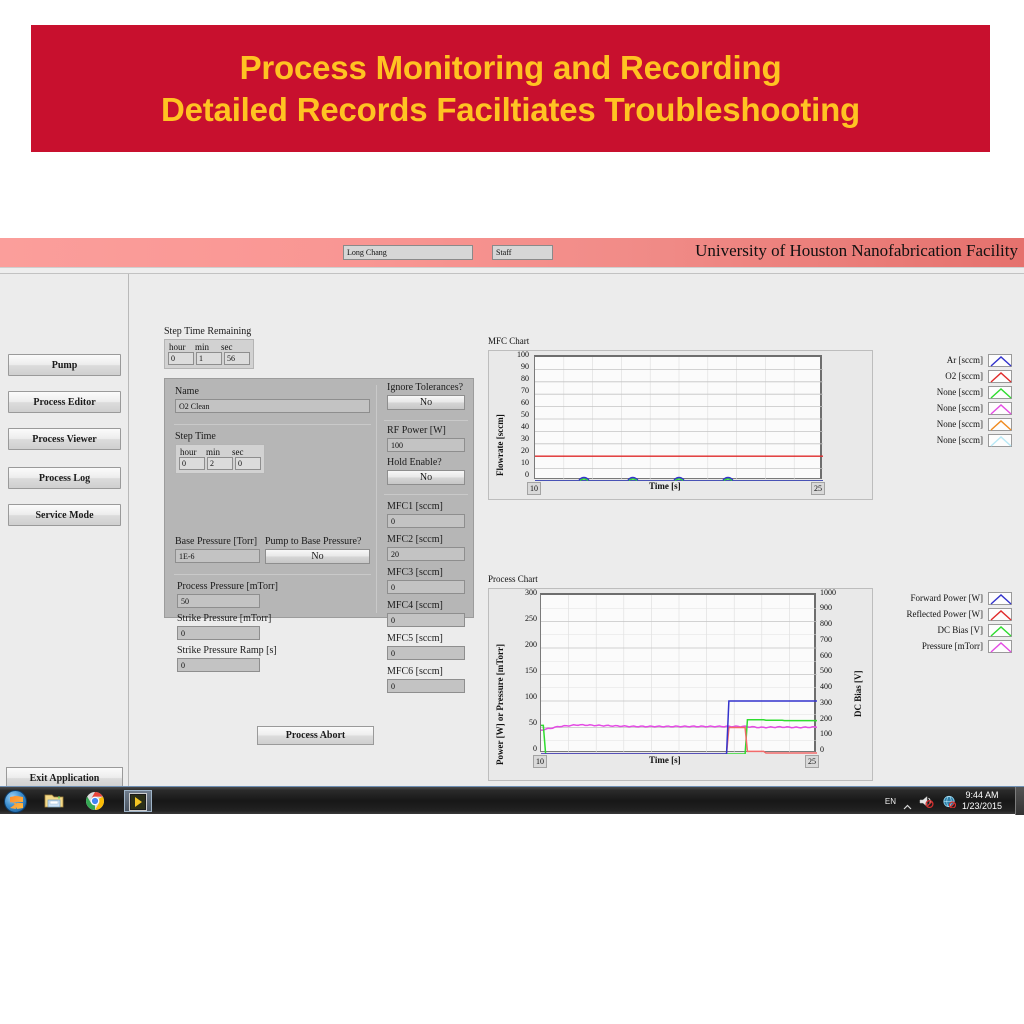 The width and height of the screenshot is (1024, 1024). Describe the element at coordinates (540, 761) in the screenshot. I see `proc-xtick-min: 10` at that location.